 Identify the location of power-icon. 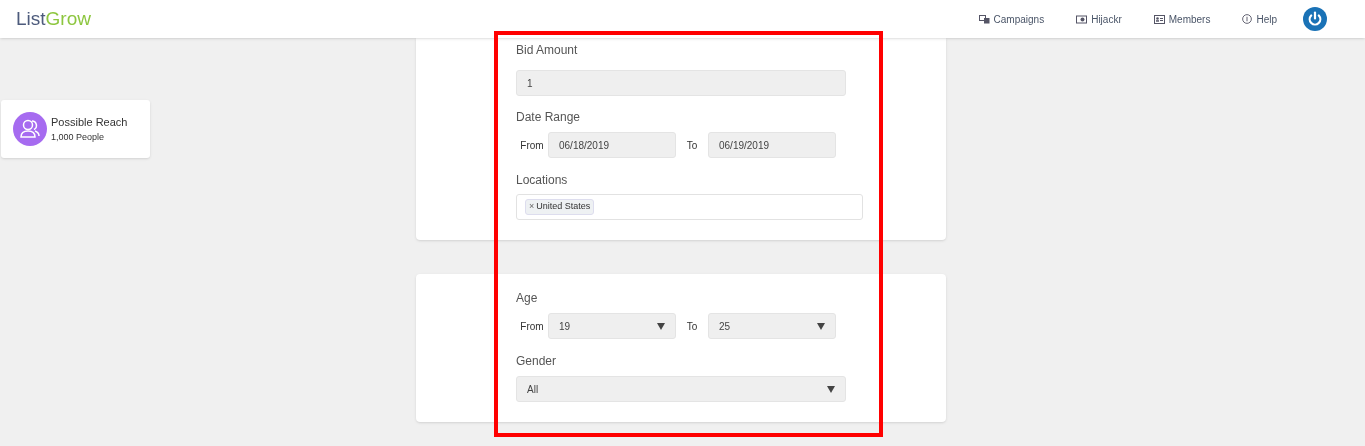
(1315, 19).